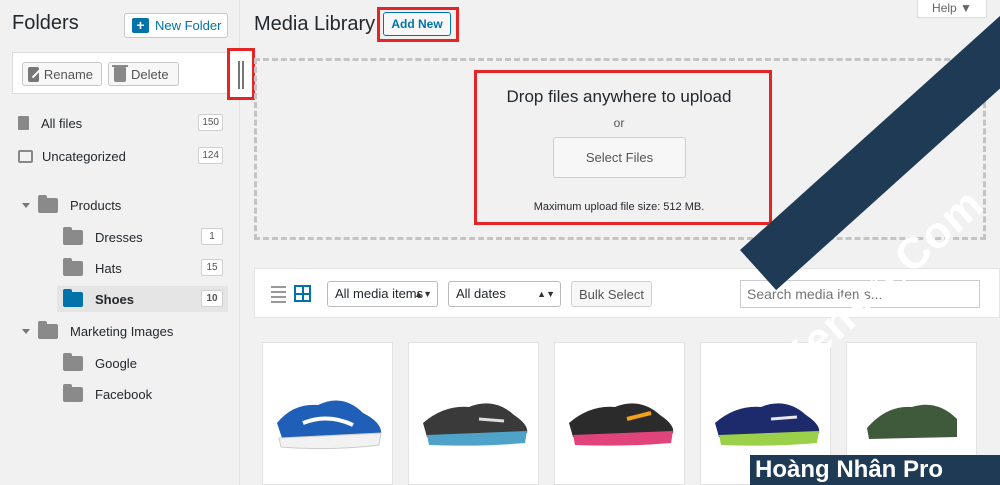 The image size is (1000, 485). I want to click on inbox-icon, so click(25, 156).